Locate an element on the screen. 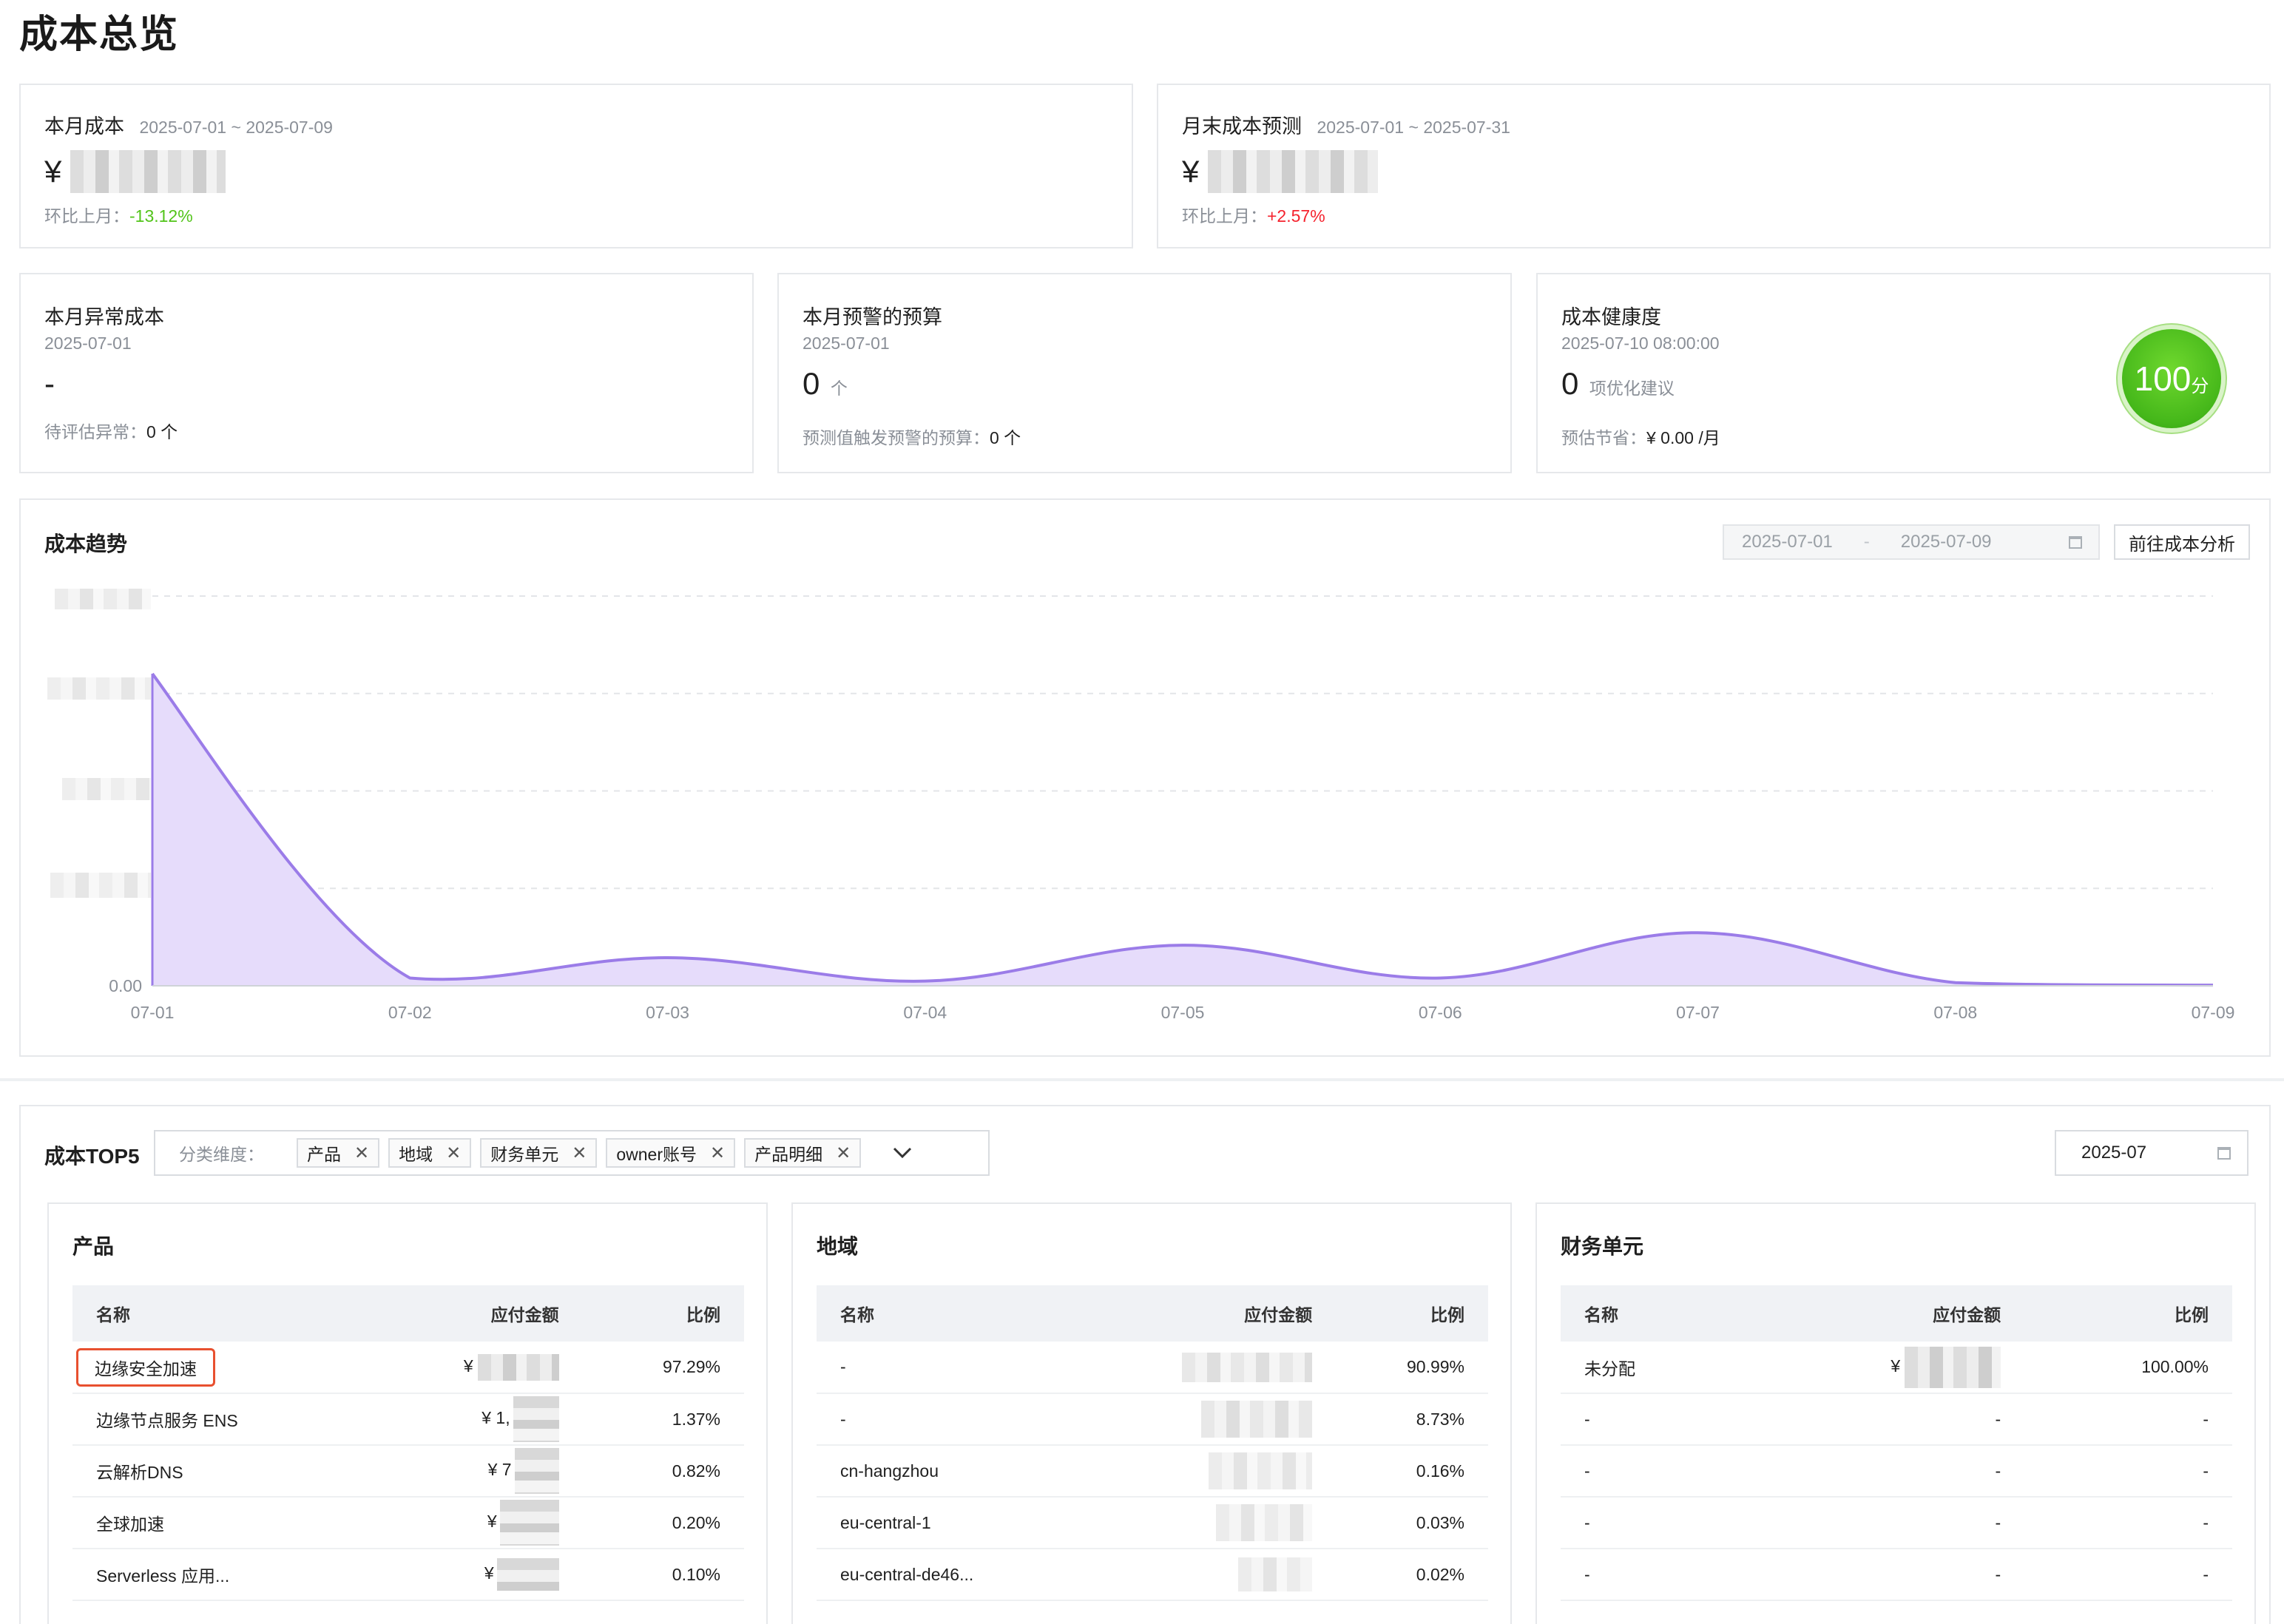 This screenshot has width=2284, height=1624. month-cost-currency: ¥ is located at coordinates (53, 171).